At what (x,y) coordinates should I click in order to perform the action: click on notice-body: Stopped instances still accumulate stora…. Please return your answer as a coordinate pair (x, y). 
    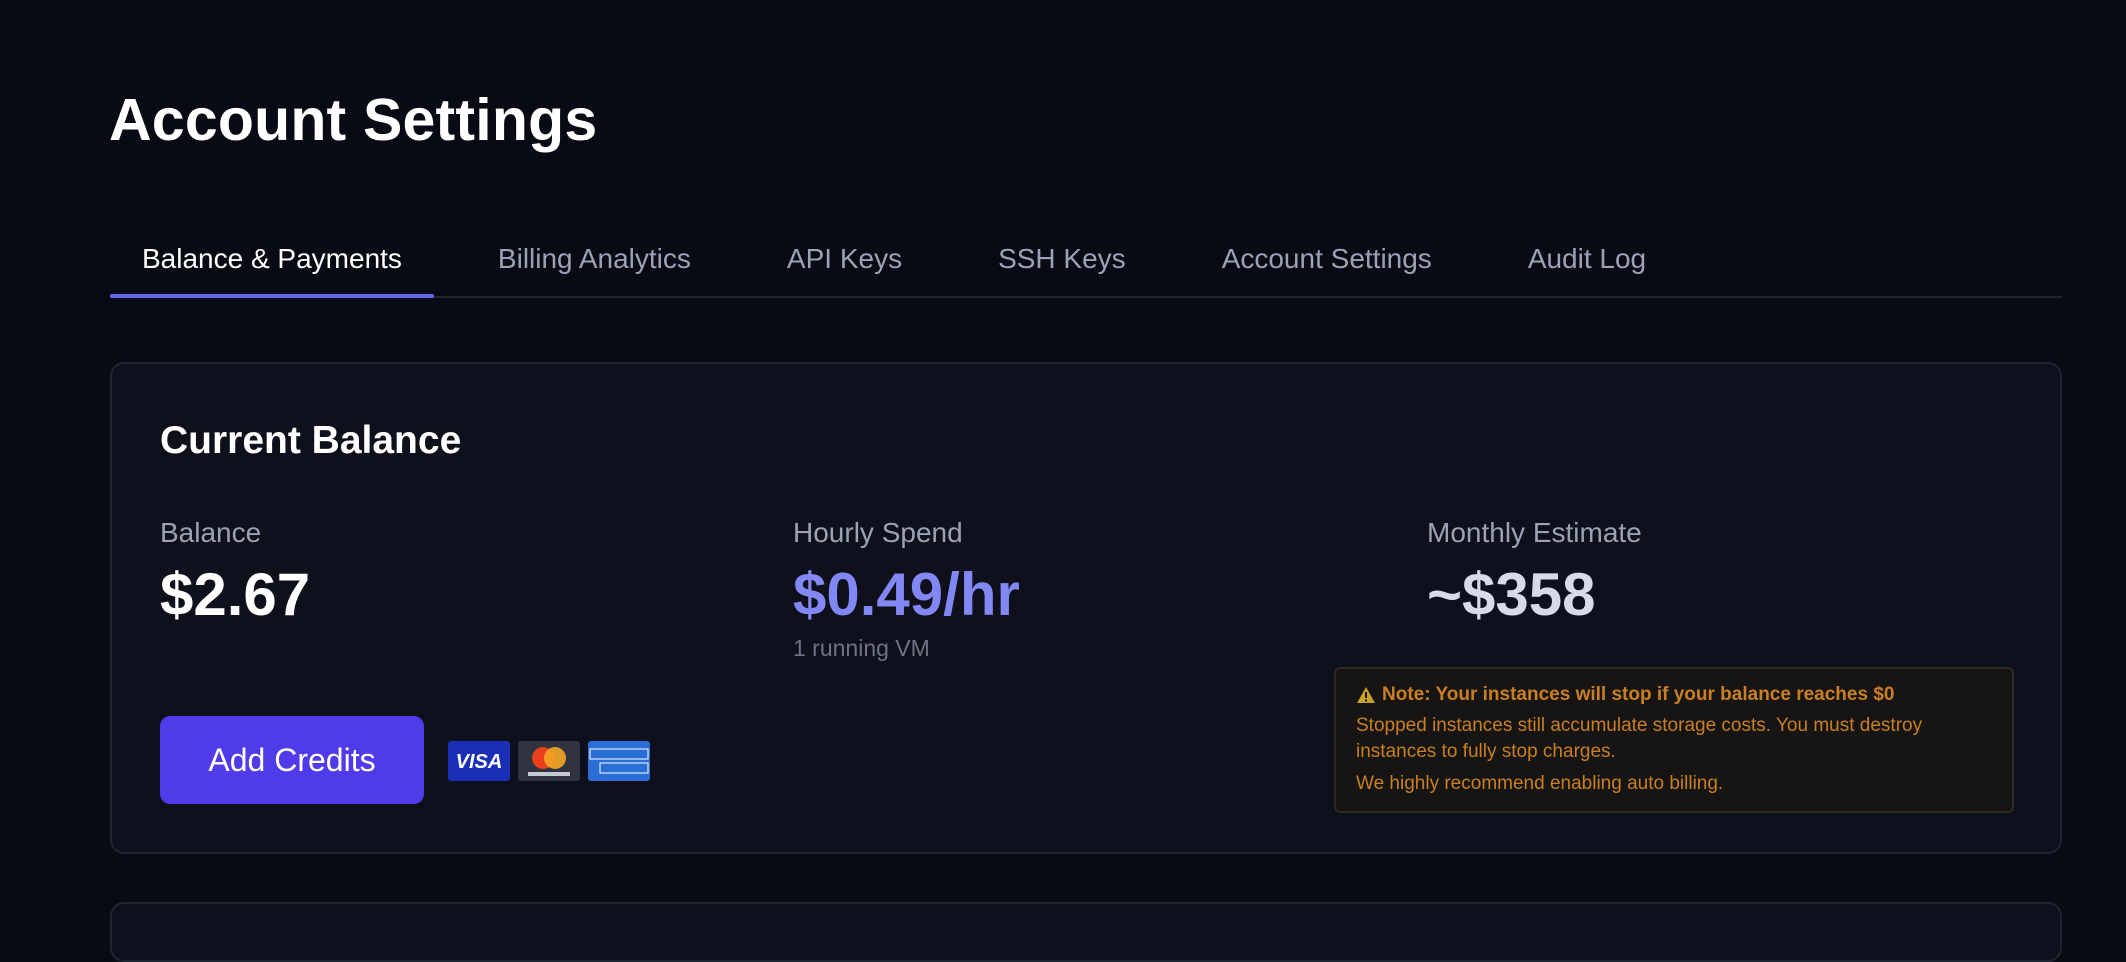
    Looking at the image, I should click on (1639, 738).